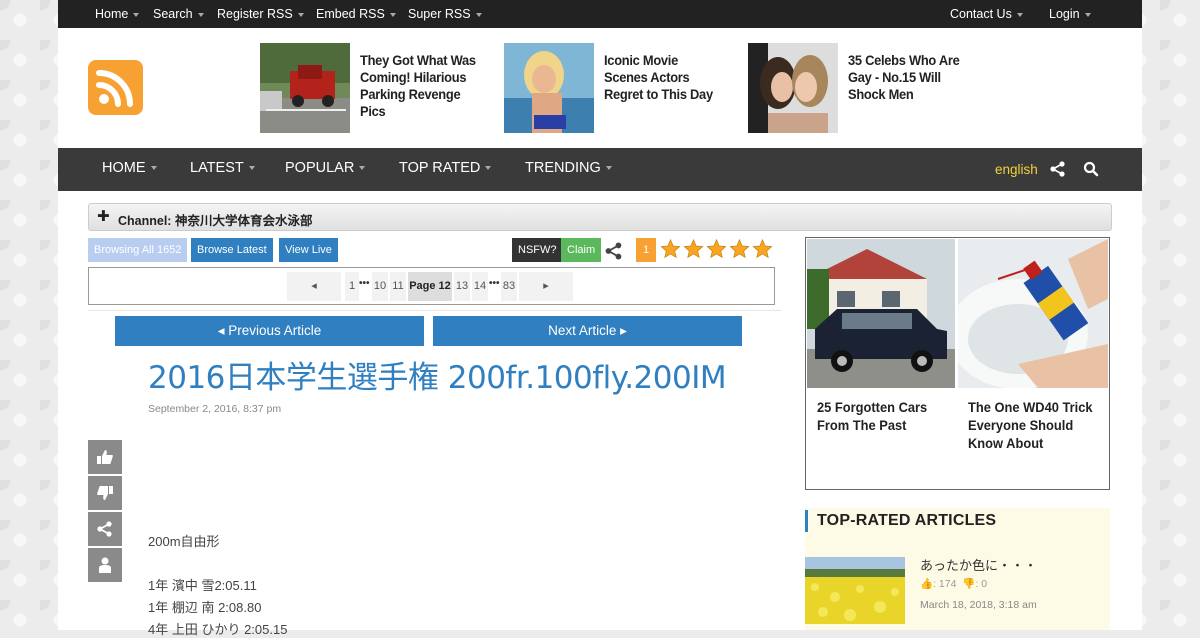 This screenshot has height=638, width=1200. I want to click on nav-trending: TRENDING, so click(568, 169).